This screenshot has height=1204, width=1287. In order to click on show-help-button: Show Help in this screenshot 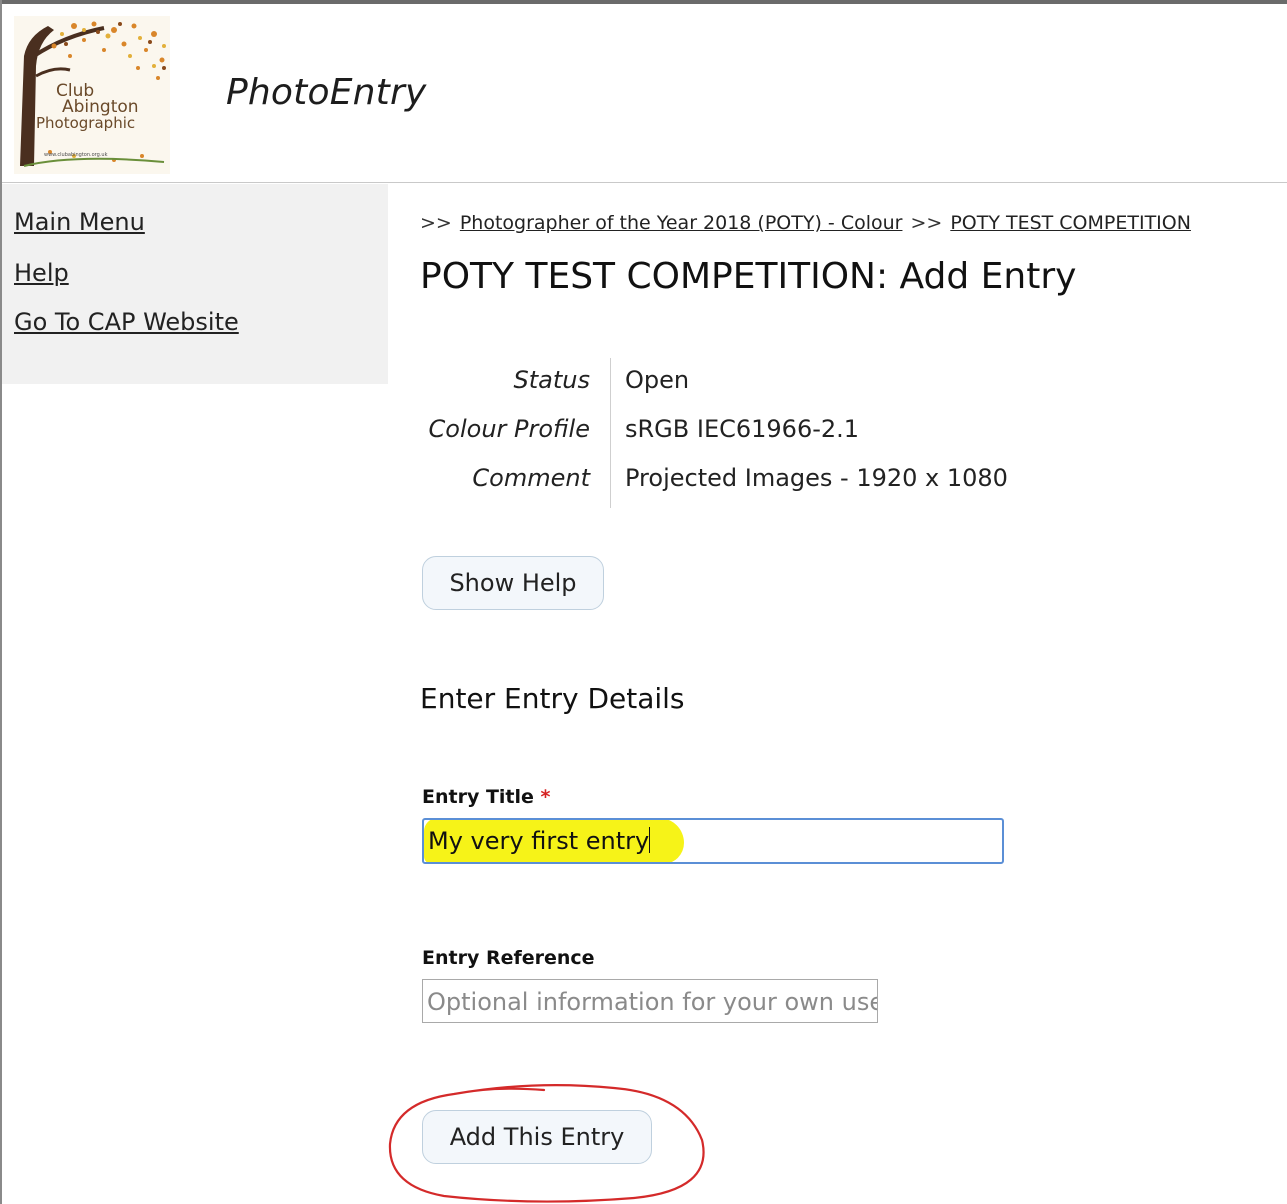, I will do `click(513, 583)`.